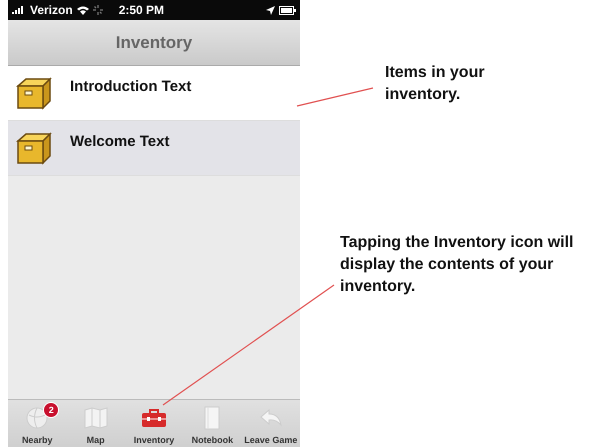 The height and width of the screenshot is (447, 592). I want to click on globe-icon, so click(37, 418).